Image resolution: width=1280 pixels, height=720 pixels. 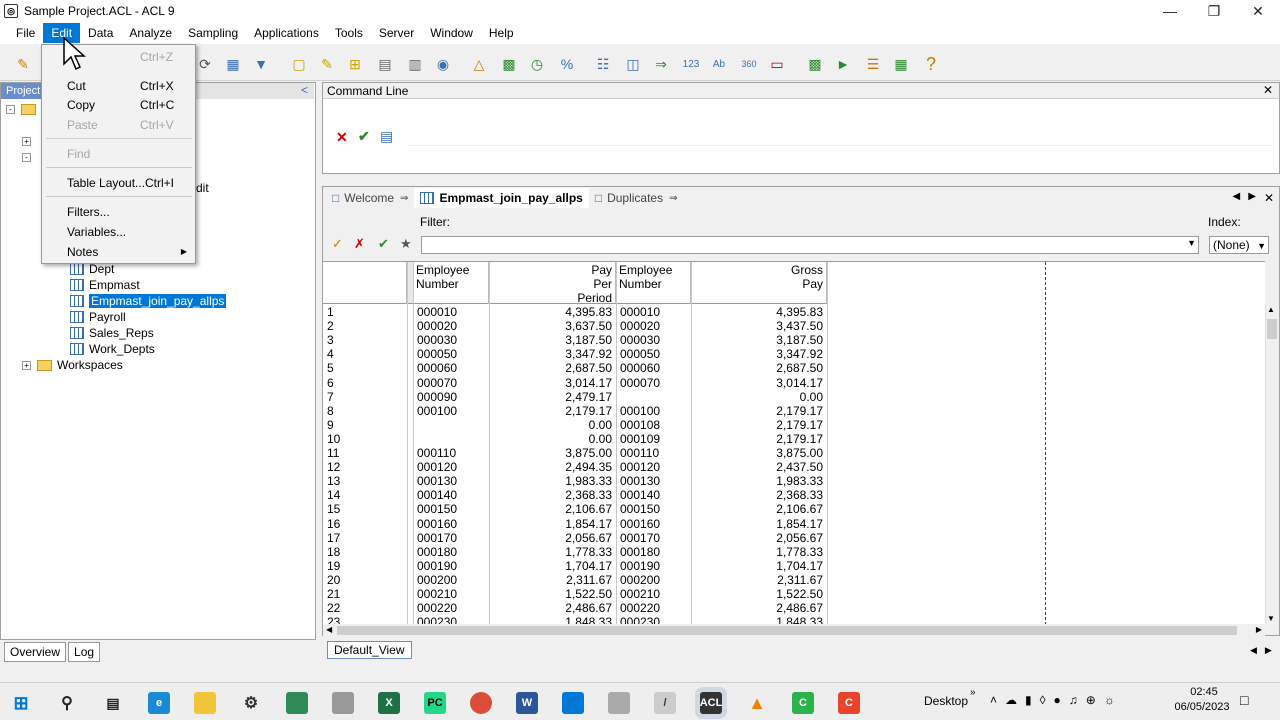 What do you see at coordinates (759, 566) in the screenshot?
I see `table-cell: 1,704.17` at bounding box center [759, 566].